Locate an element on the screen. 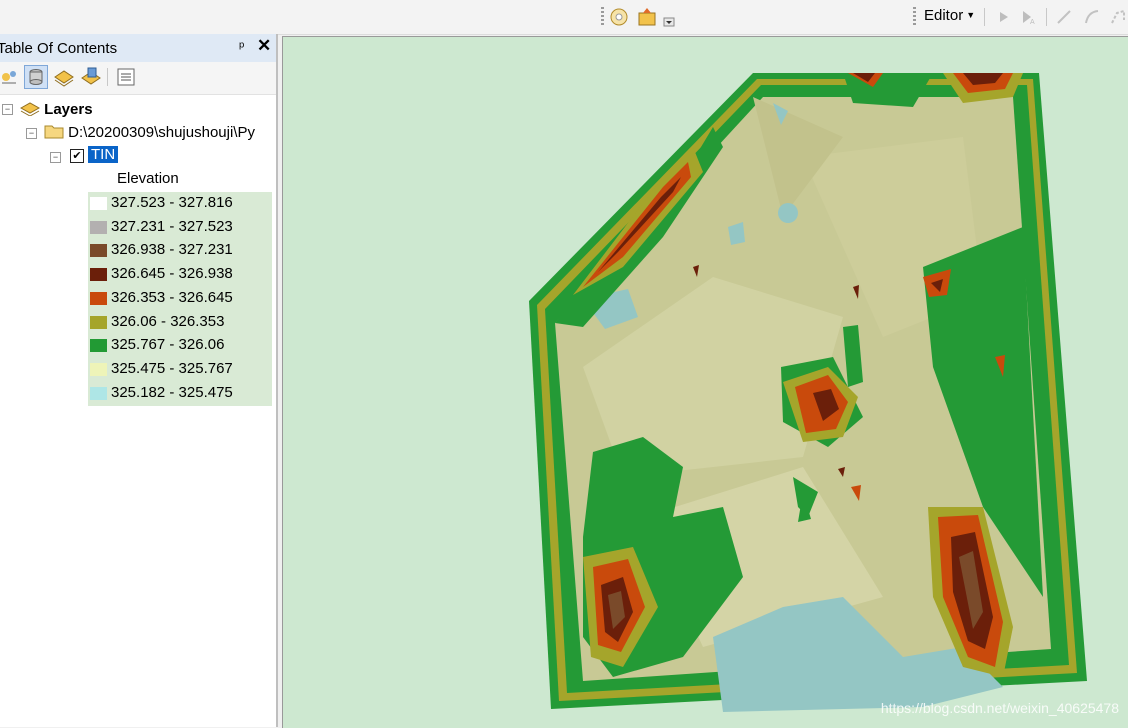 The height and width of the screenshot is (728, 1128). layers-group: Layers is located at coordinates (56, 109).